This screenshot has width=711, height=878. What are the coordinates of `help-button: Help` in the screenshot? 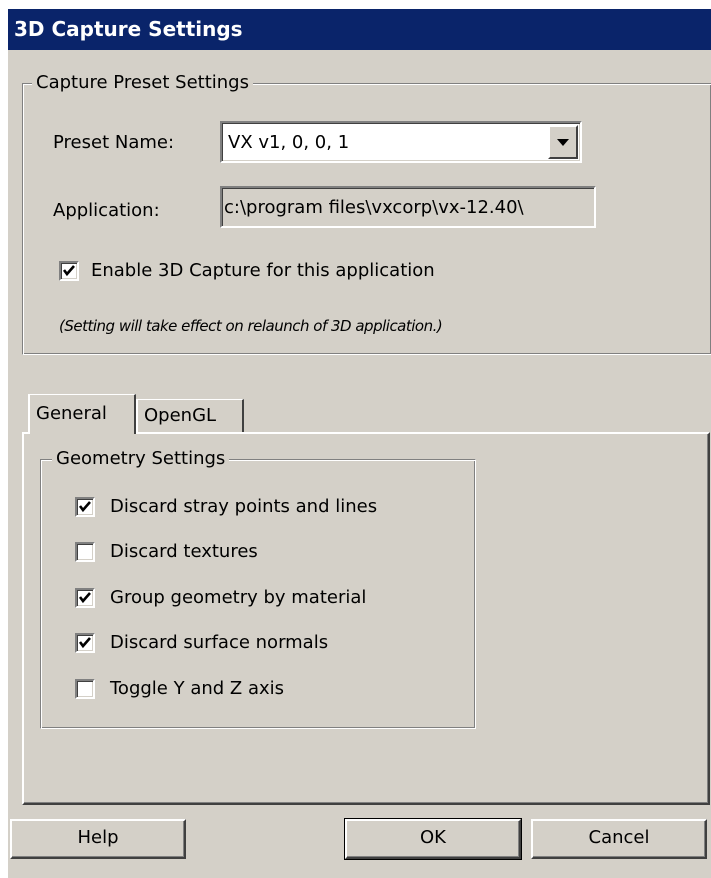 It's located at (98, 839).